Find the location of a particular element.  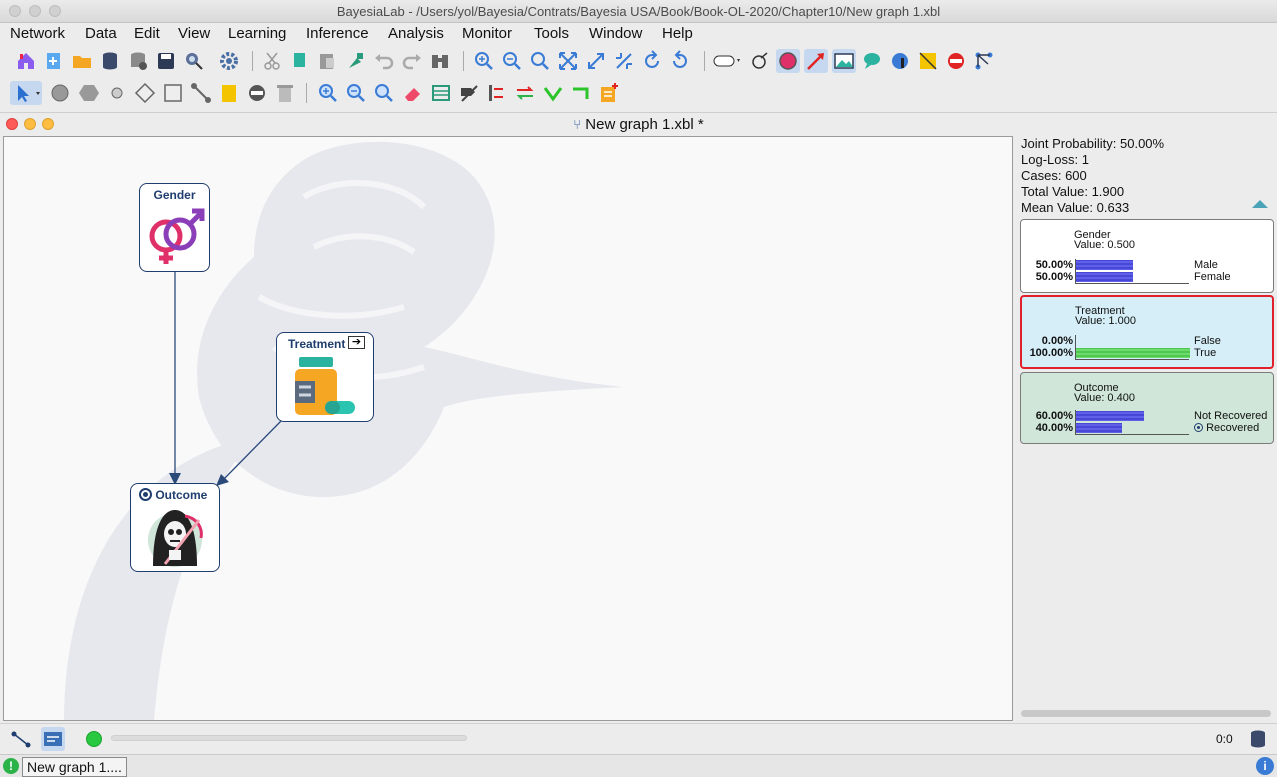

new-network-icon is located at coordinates (54, 61).